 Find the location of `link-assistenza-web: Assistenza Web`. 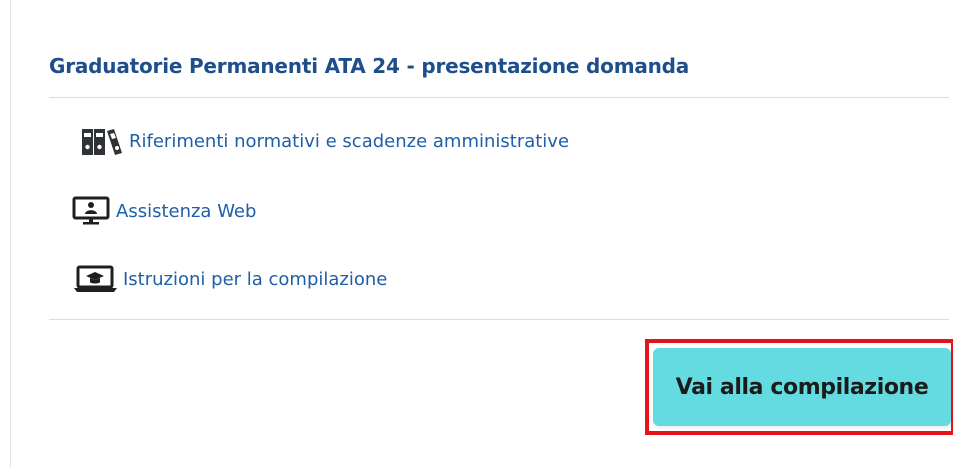

link-assistenza-web: Assistenza Web is located at coordinates (164, 211).